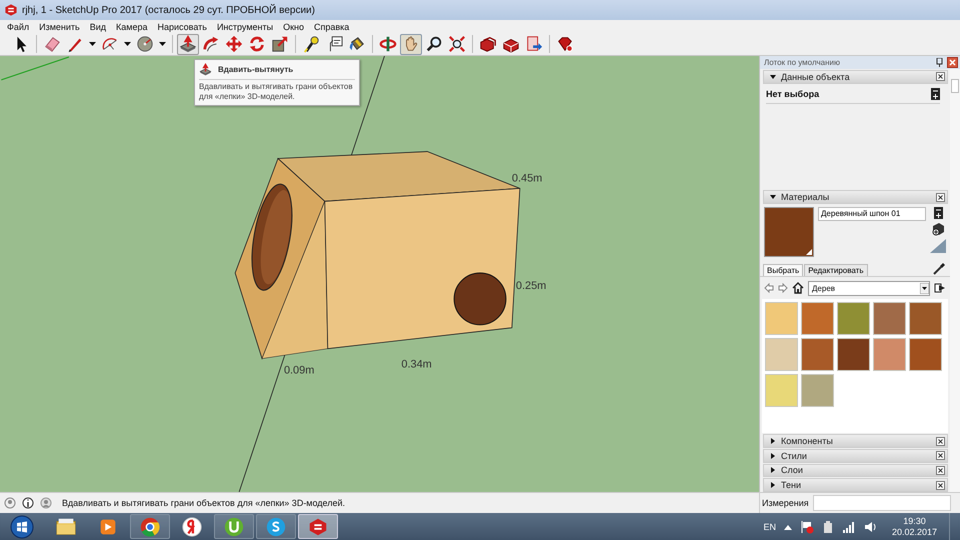  Describe the element at coordinates (938, 229) in the screenshot. I see `cube-add-icon` at that location.